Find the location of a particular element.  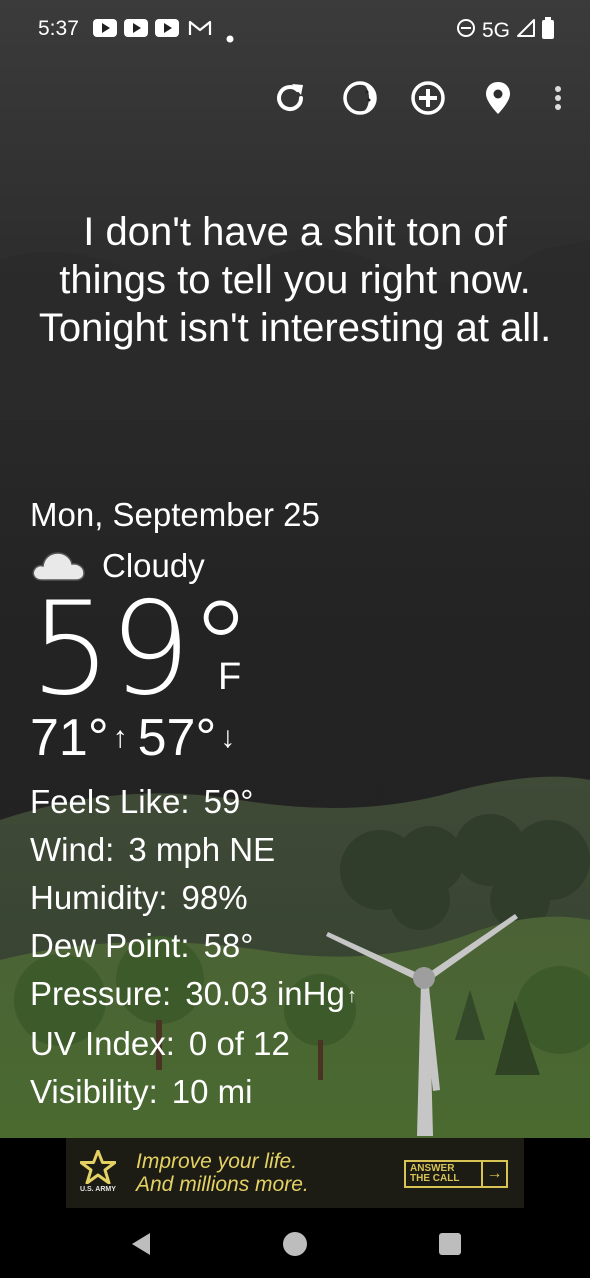

high-low-temps: 71° ↑ 57° ↓ is located at coordinates (137, 738).